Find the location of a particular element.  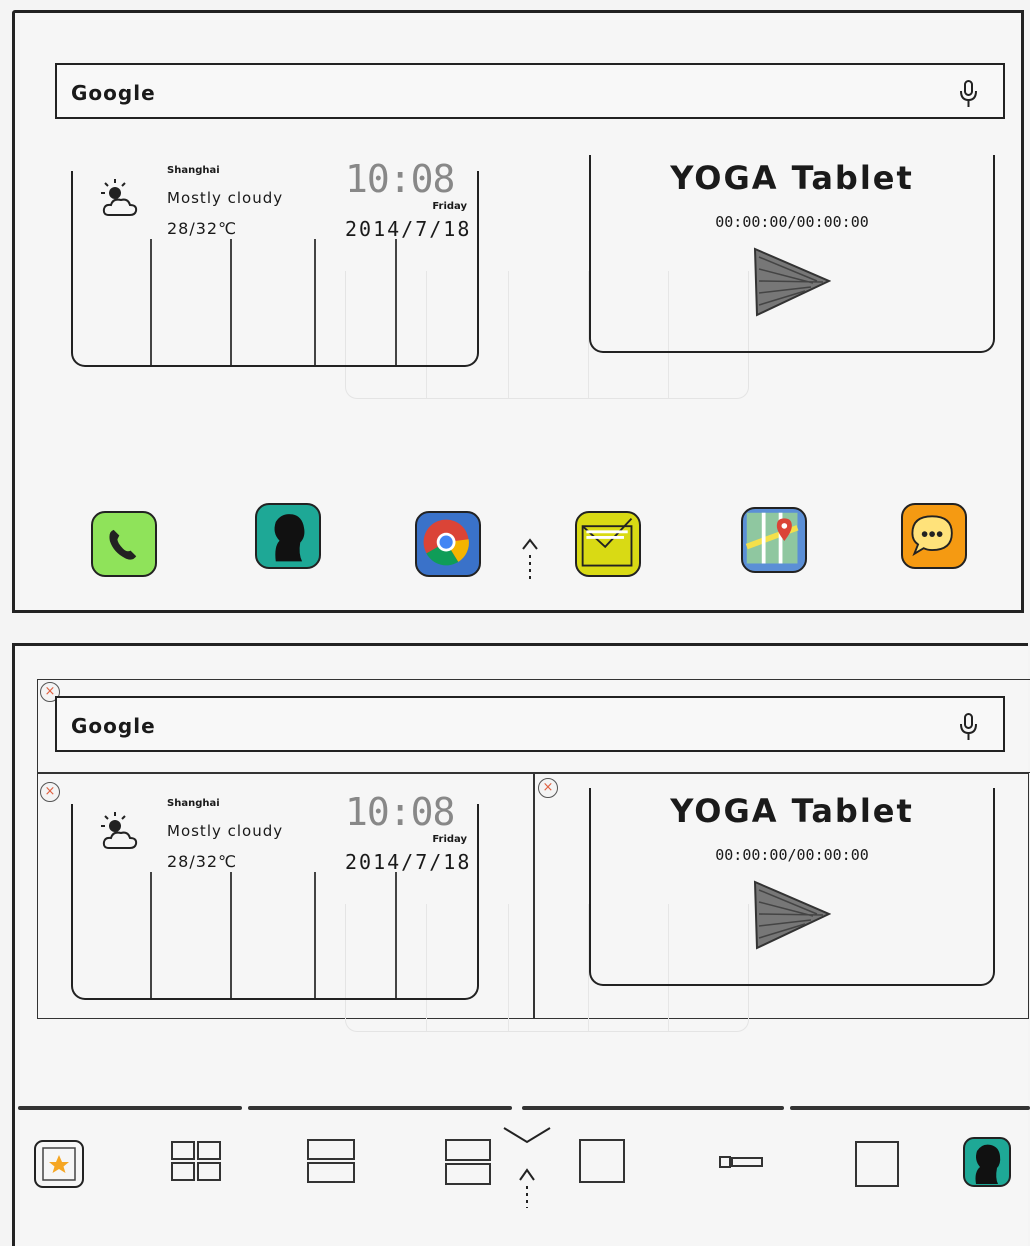

stack-2-small-widget-icon is located at coordinates (468, 1162).